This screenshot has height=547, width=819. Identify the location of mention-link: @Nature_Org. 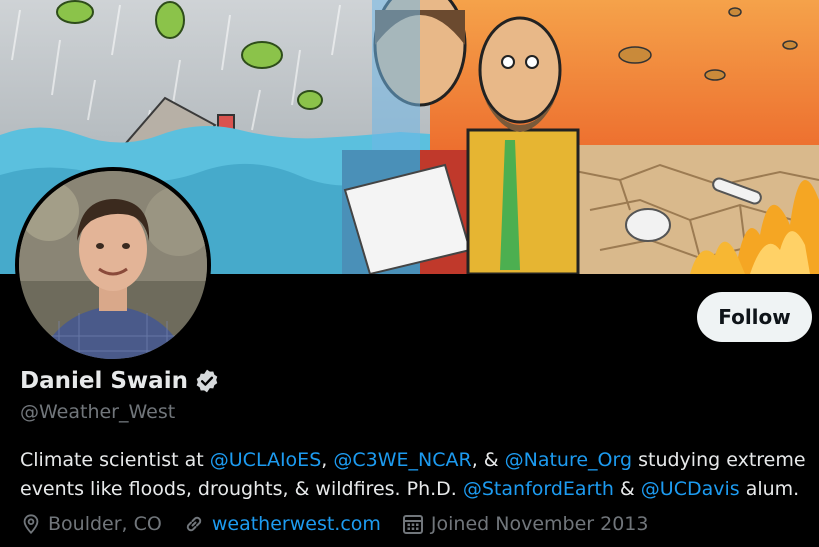
(568, 460).